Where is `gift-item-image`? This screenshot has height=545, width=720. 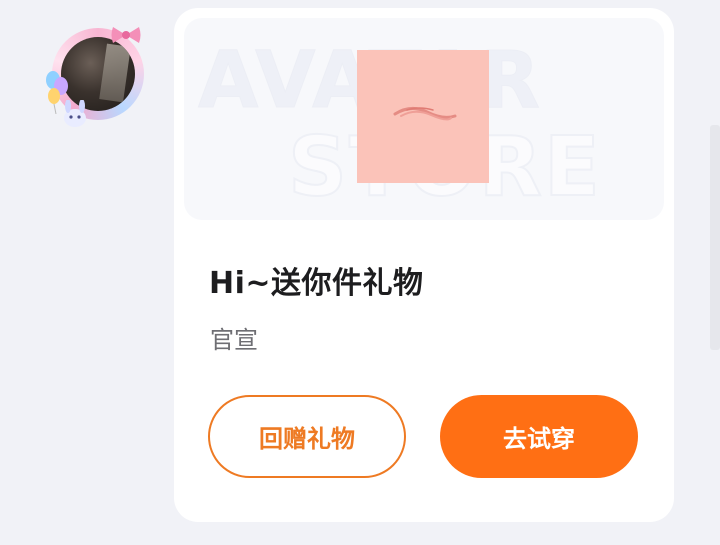 gift-item-image is located at coordinates (423, 116).